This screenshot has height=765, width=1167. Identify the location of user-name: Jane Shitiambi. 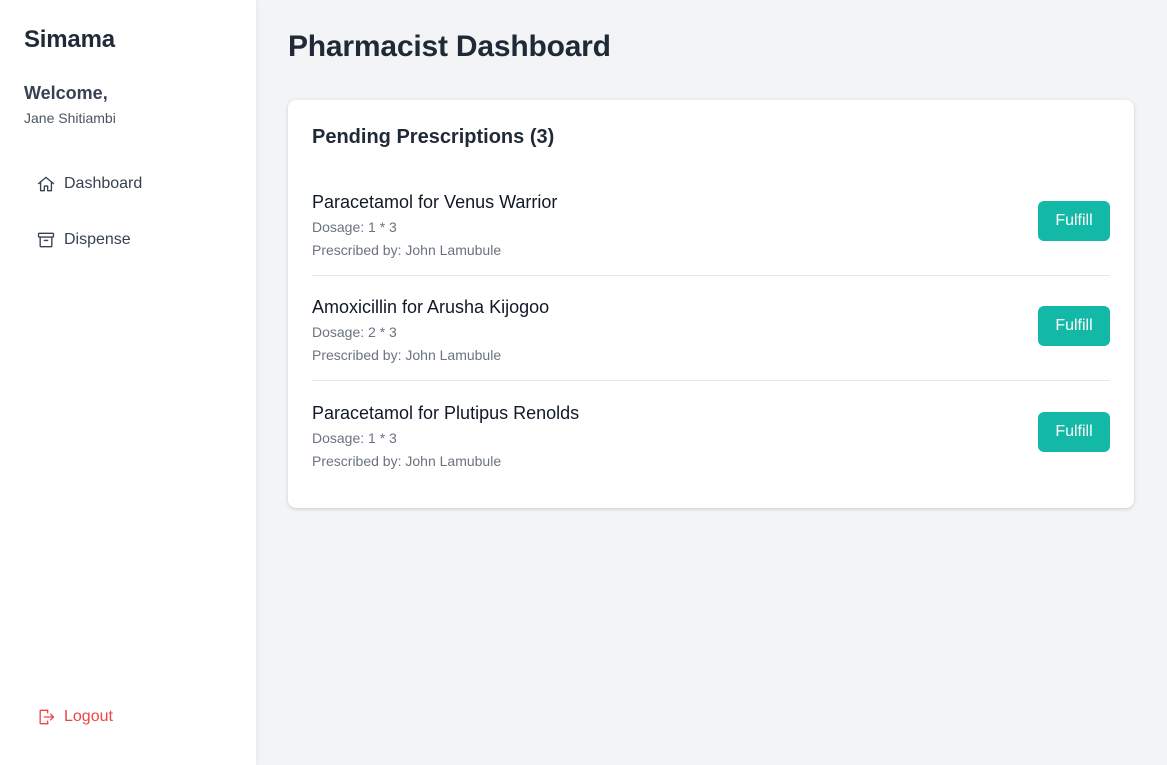
(70, 118).